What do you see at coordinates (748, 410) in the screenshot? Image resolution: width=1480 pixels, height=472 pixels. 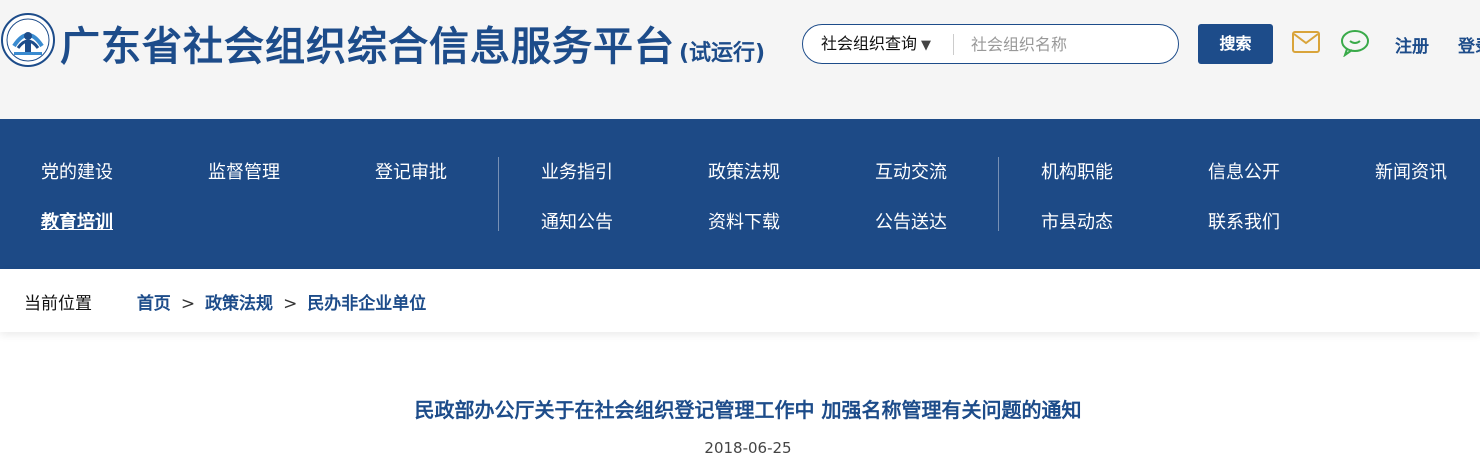 I see `article-title: 民政部办公厅关于在社会组织登记管理工作中 加强名称管理有关问题的通知` at bounding box center [748, 410].